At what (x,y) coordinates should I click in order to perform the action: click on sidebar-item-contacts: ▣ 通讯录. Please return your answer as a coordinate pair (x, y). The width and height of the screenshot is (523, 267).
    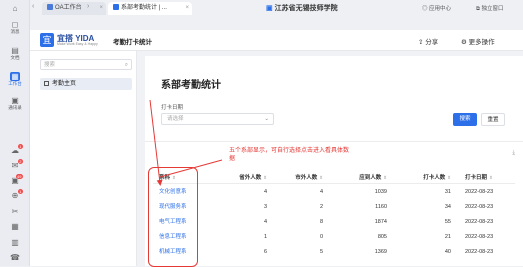
    Looking at the image, I should click on (15, 103).